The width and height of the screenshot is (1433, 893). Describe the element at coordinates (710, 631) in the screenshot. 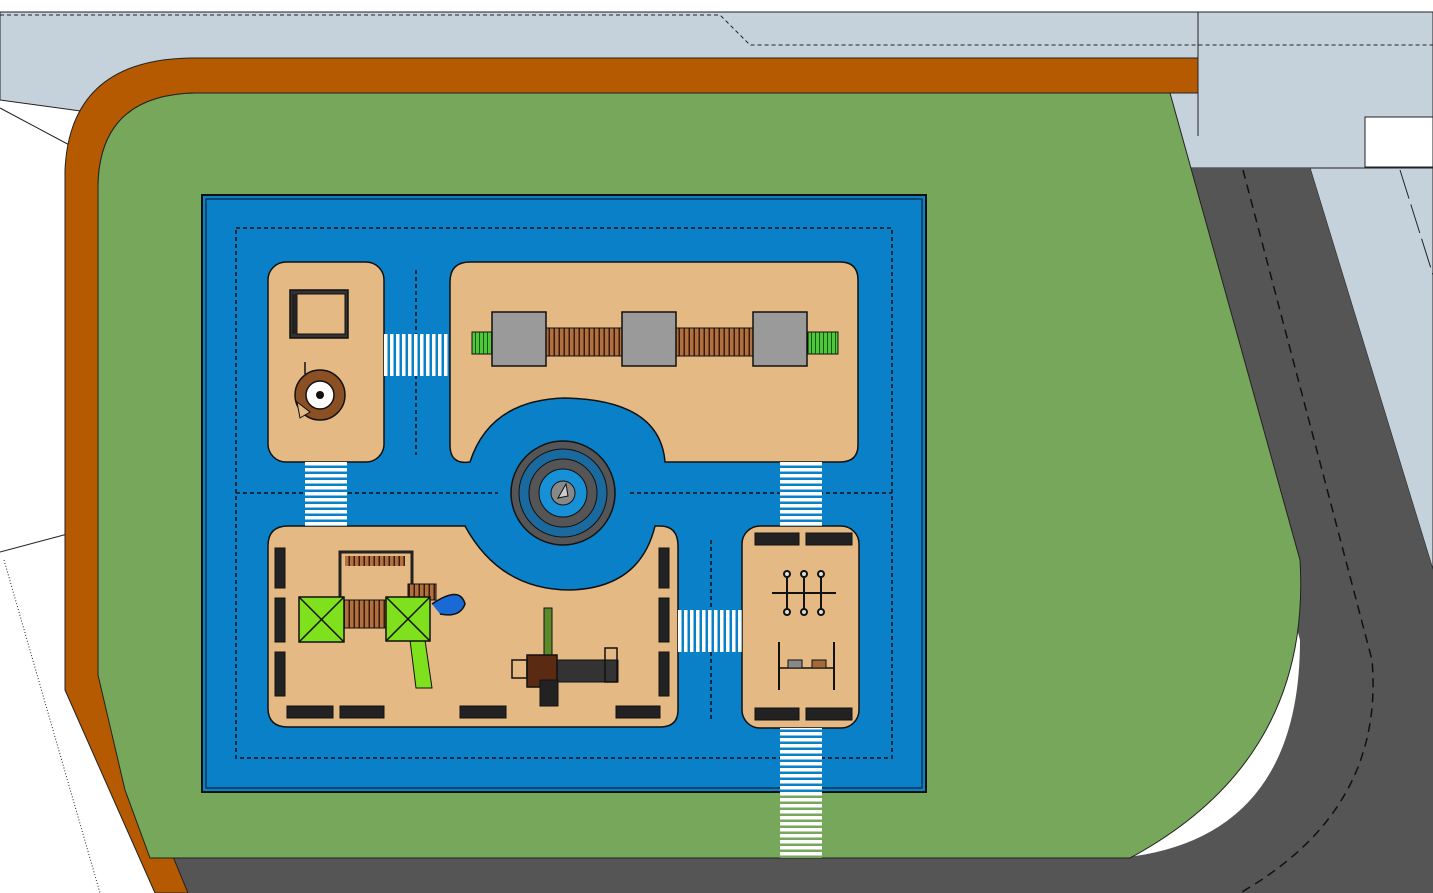

I see `crosswalk-middle` at that location.